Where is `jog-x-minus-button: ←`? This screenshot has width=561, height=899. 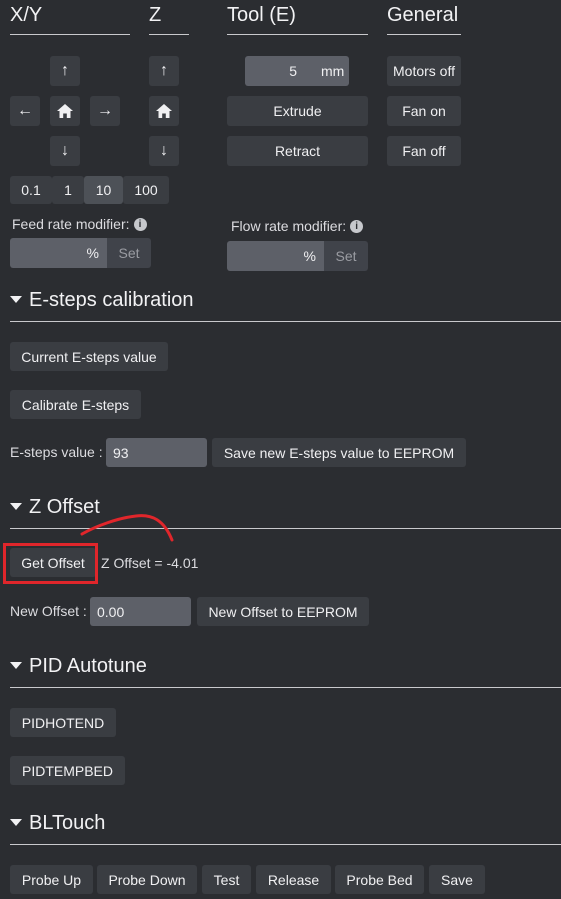
jog-x-minus-button: ← is located at coordinates (25, 111).